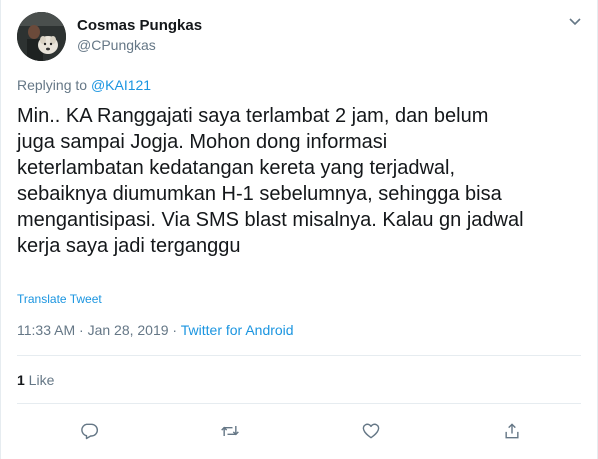 The height and width of the screenshot is (459, 598). What do you see at coordinates (371, 431) in the screenshot?
I see `heart-icon` at bounding box center [371, 431].